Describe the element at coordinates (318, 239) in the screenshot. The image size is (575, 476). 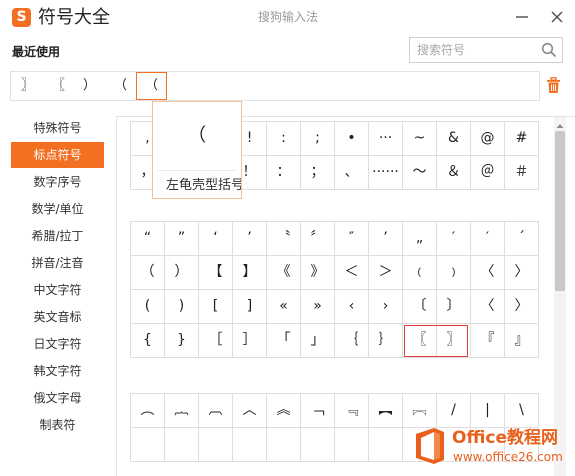
I see `symbol-cell: 〞` at that location.